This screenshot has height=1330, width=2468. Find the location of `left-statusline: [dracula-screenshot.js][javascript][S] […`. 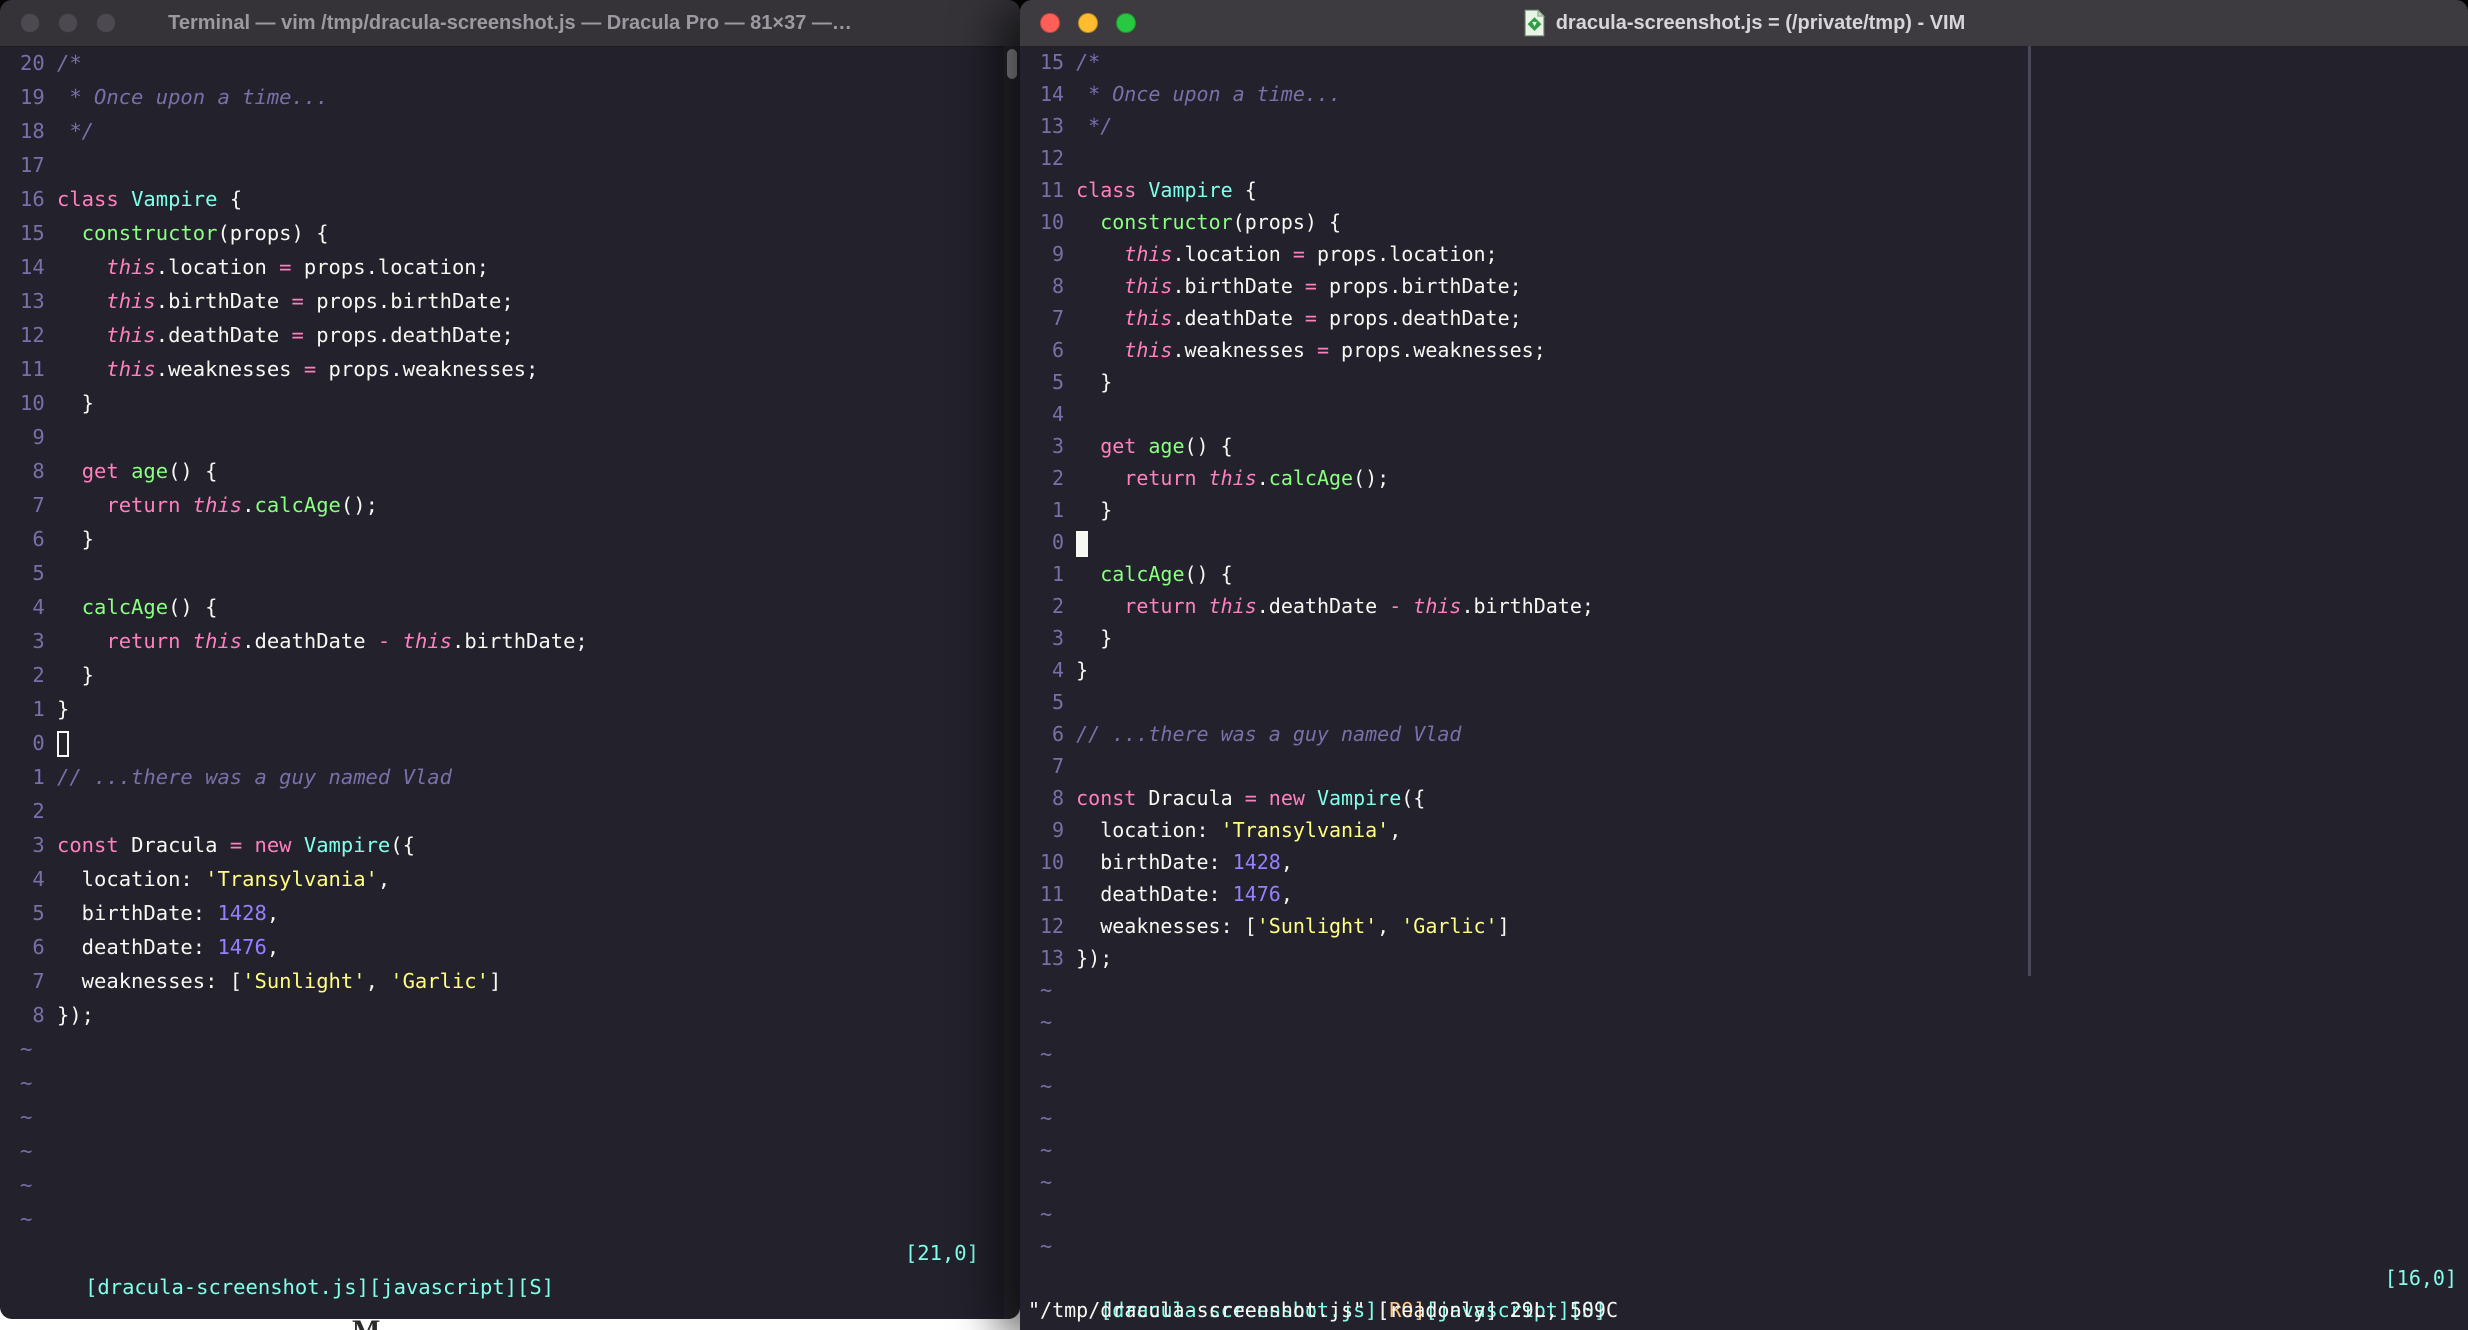

left-statusline: [dracula-screenshot.js][javascript][S] [… is located at coordinates (510, 1267).